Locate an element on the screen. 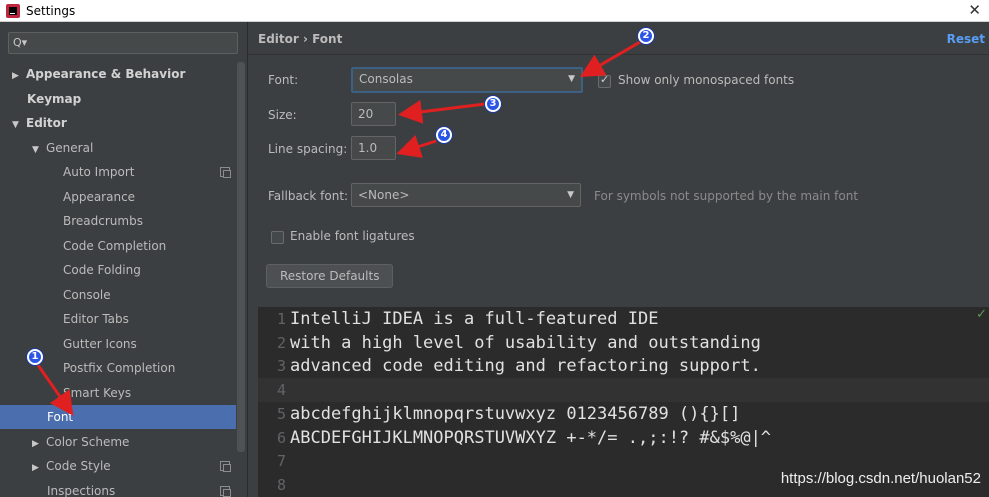 The height and width of the screenshot is (497, 989). sidebar-item-label: Code Folding is located at coordinates (102, 270).